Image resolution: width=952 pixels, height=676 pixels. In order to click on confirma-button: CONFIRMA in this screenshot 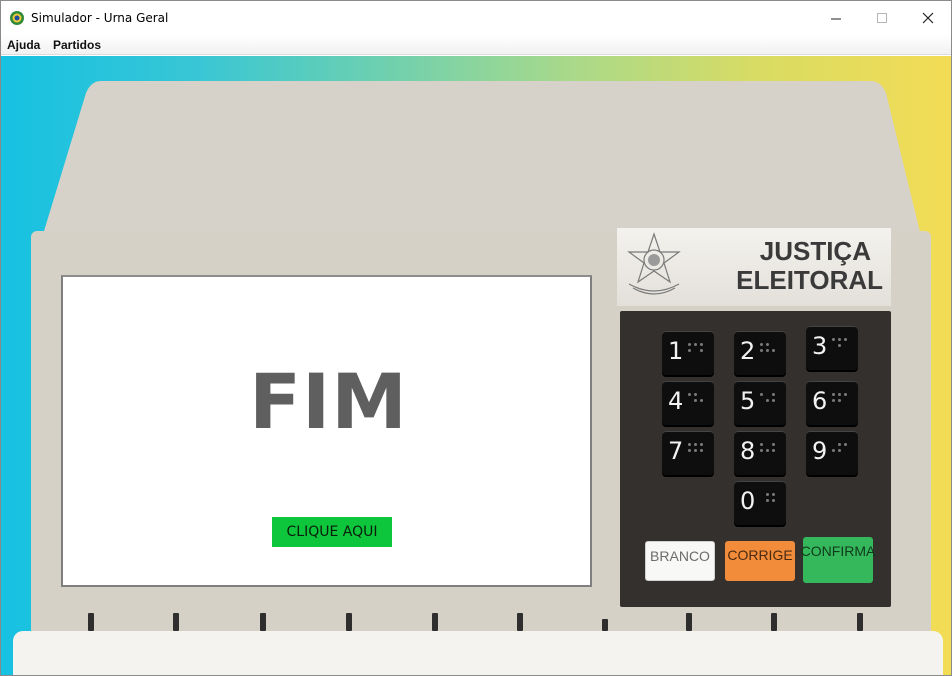, I will do `click(838, 560)`.